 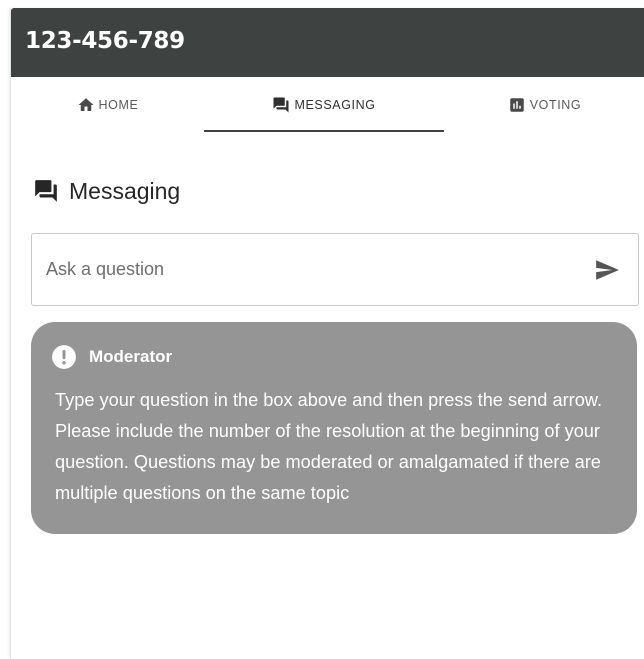 I want to click on send-button, so click(x=607, y=270).